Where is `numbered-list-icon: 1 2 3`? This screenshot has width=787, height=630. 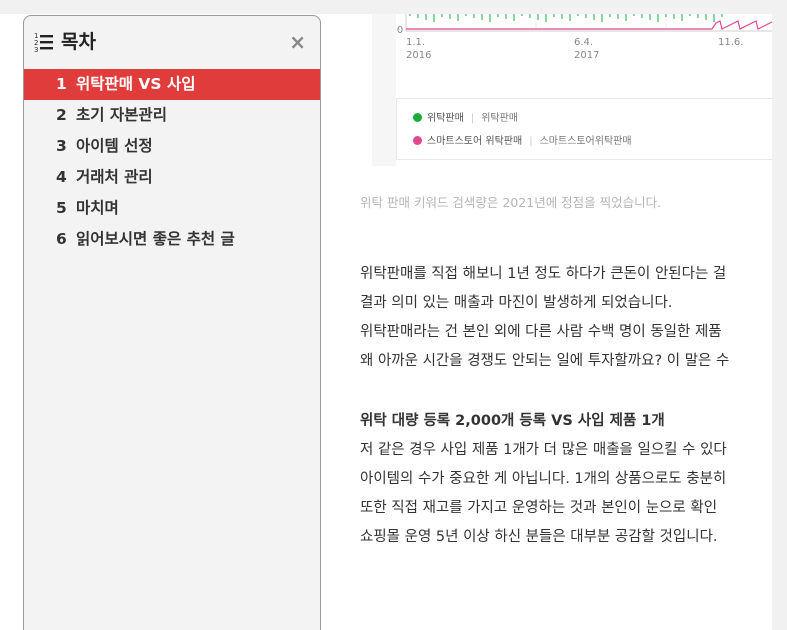
numbered-list-icon: 1 2 3 is located at coordinates (43, 42).